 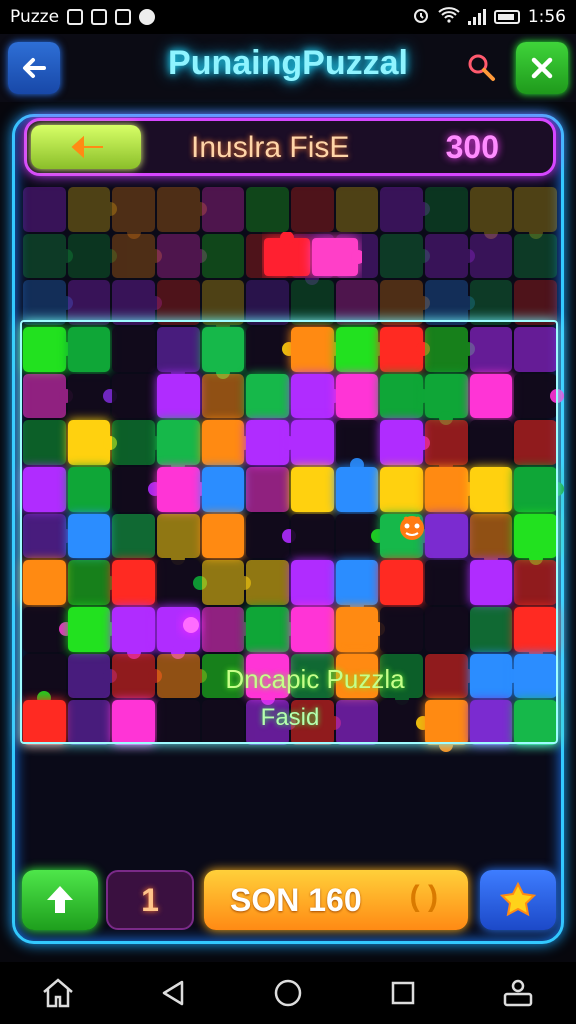 I want to click on favorite-button, so click(x=518, y=900).